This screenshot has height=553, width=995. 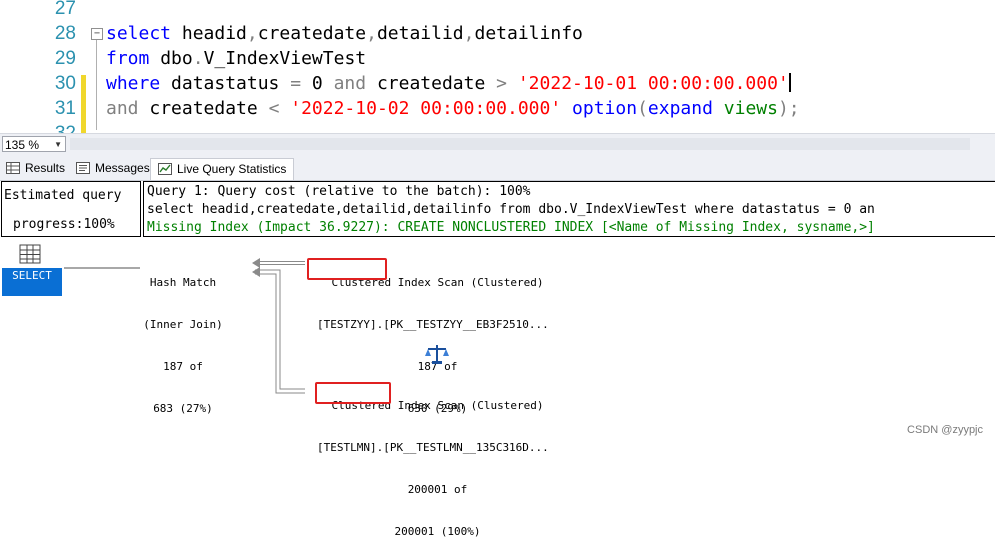 I want to click on estimated-rows: 200001 (100%), so click(x=437, y=531).